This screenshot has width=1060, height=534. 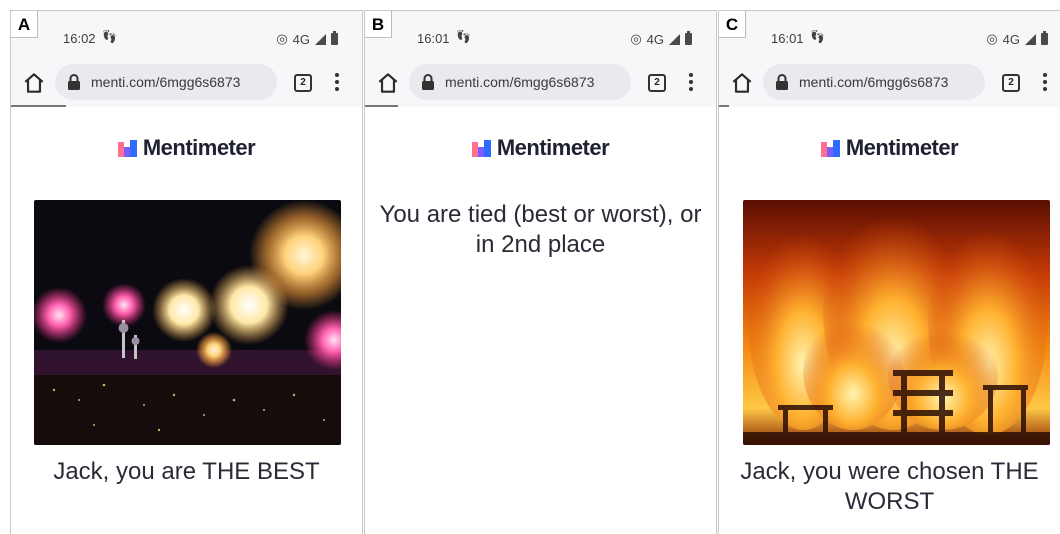 What do you see at coordinates (186, 37) in the screenshot?
I see `status-bar: 16:02 👣︎ ◎ 4G` at bounding box center [186, 37].